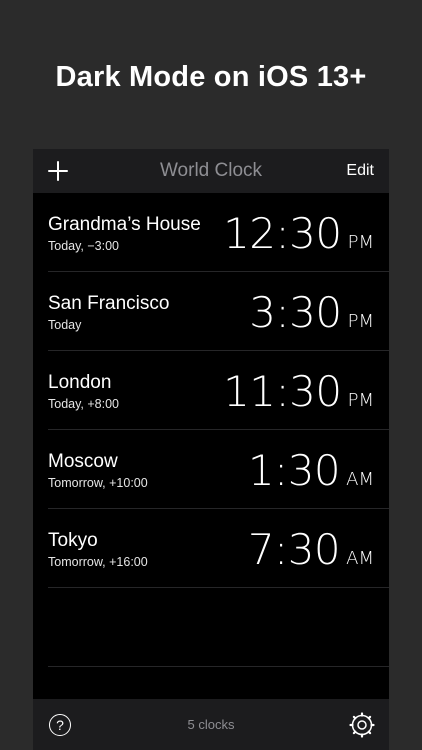 This screenshot has height=750, width=422. I want to click on clock-time: 12:30 PM, so click(298, 233).